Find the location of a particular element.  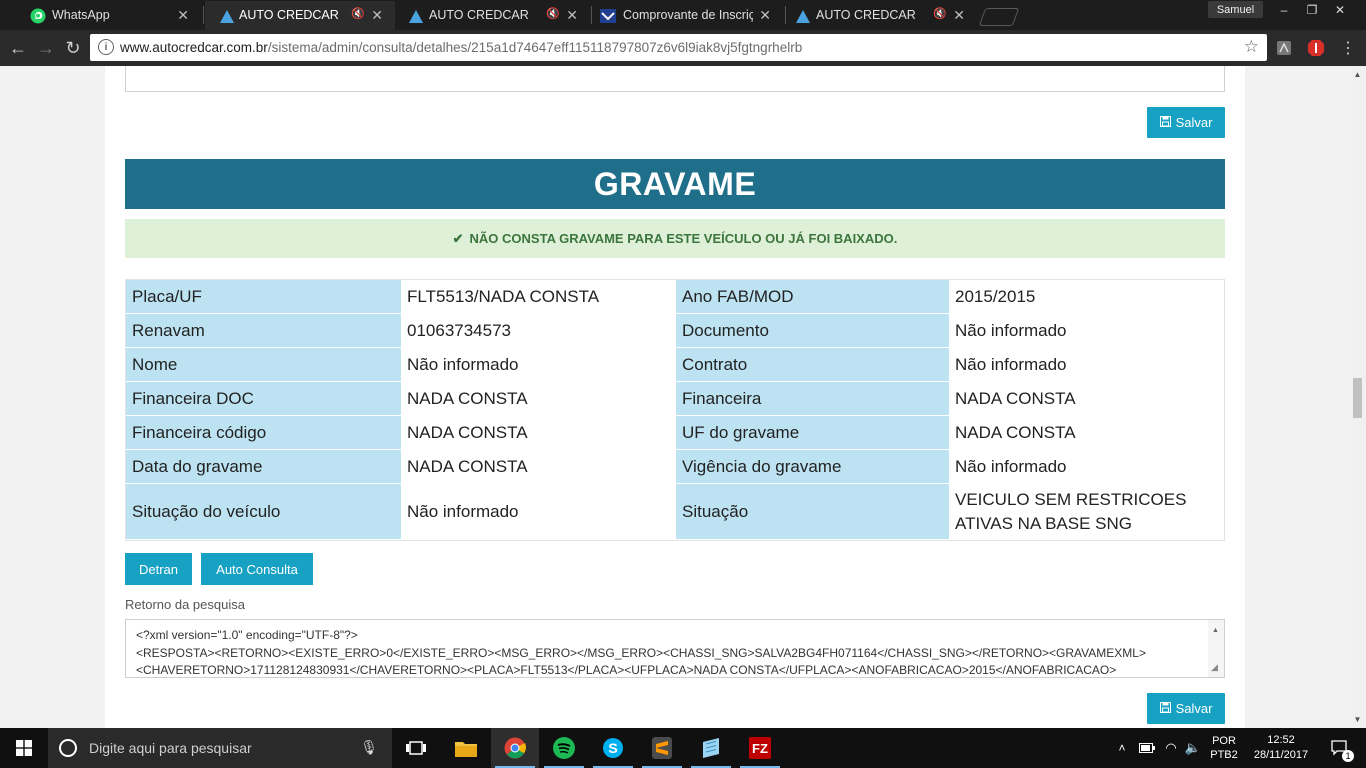

wifi-icon: ◠ is located at coordinates (1171, 748).